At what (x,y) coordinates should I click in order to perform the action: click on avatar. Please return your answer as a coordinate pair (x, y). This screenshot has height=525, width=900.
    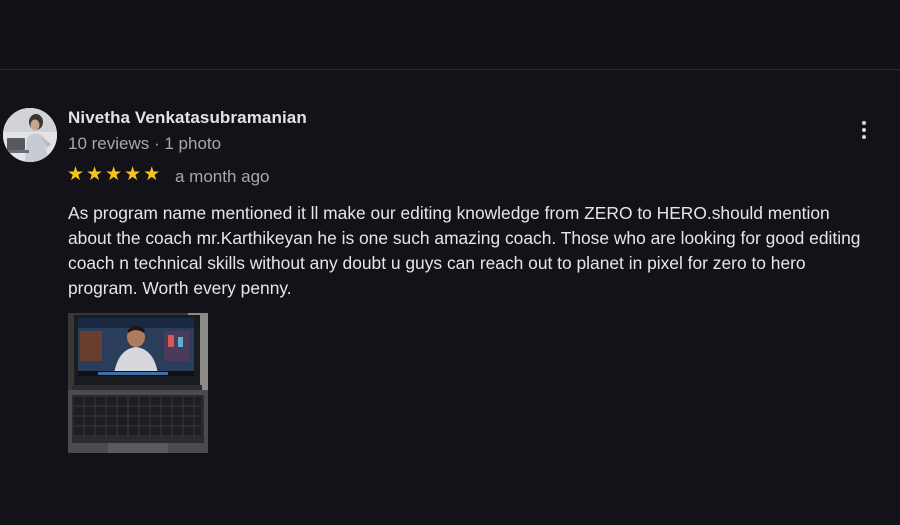
    Looking at the image, I should click on (30, 135).